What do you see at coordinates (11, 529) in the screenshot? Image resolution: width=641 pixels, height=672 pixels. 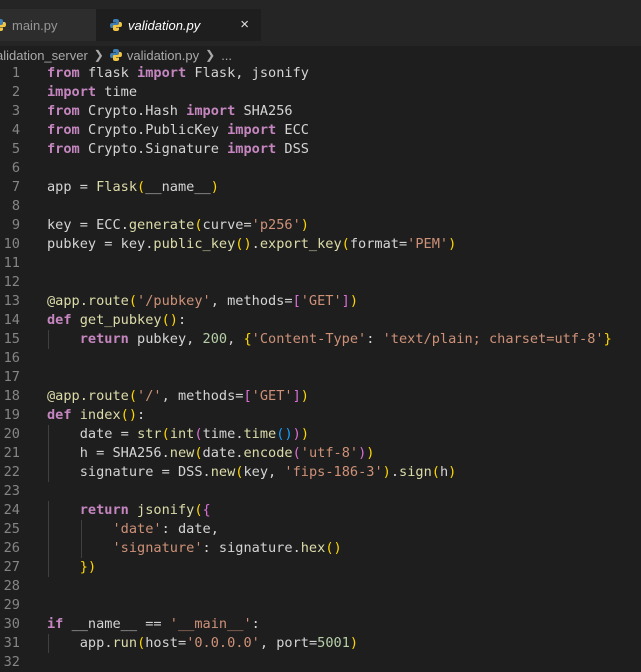 I see `line-number: 25` at bounding box center [11, 529].